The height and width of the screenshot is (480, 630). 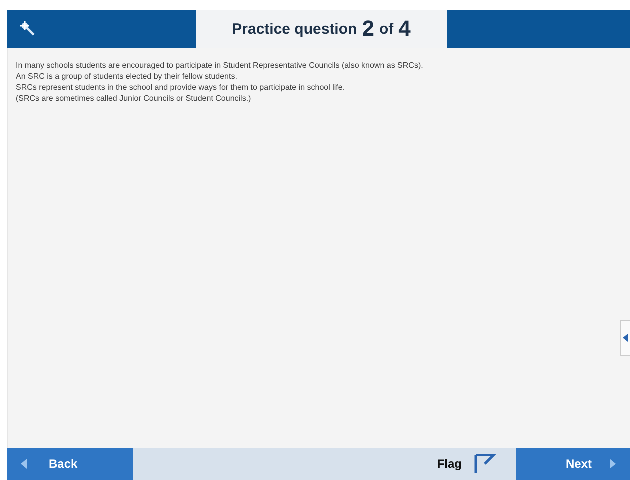 What do you see at coordinates (181, 87) in the screenshot?
I see `passage-line: SRCs represent students in the school and provide ways for them to participate in school life.` at bounding box center [181, 87].